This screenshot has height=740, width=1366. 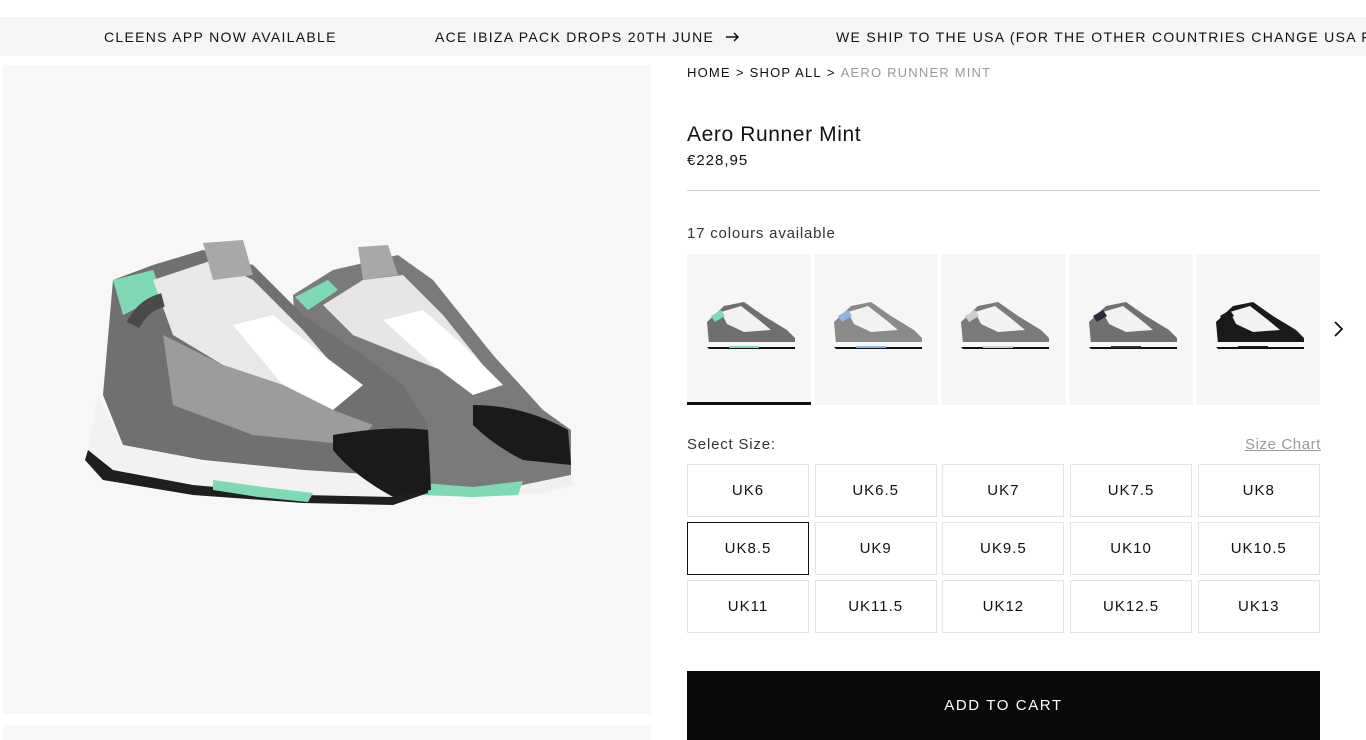 I want to click on size-option-uk12-5: UK12.5, so click(x=1131, y=606).